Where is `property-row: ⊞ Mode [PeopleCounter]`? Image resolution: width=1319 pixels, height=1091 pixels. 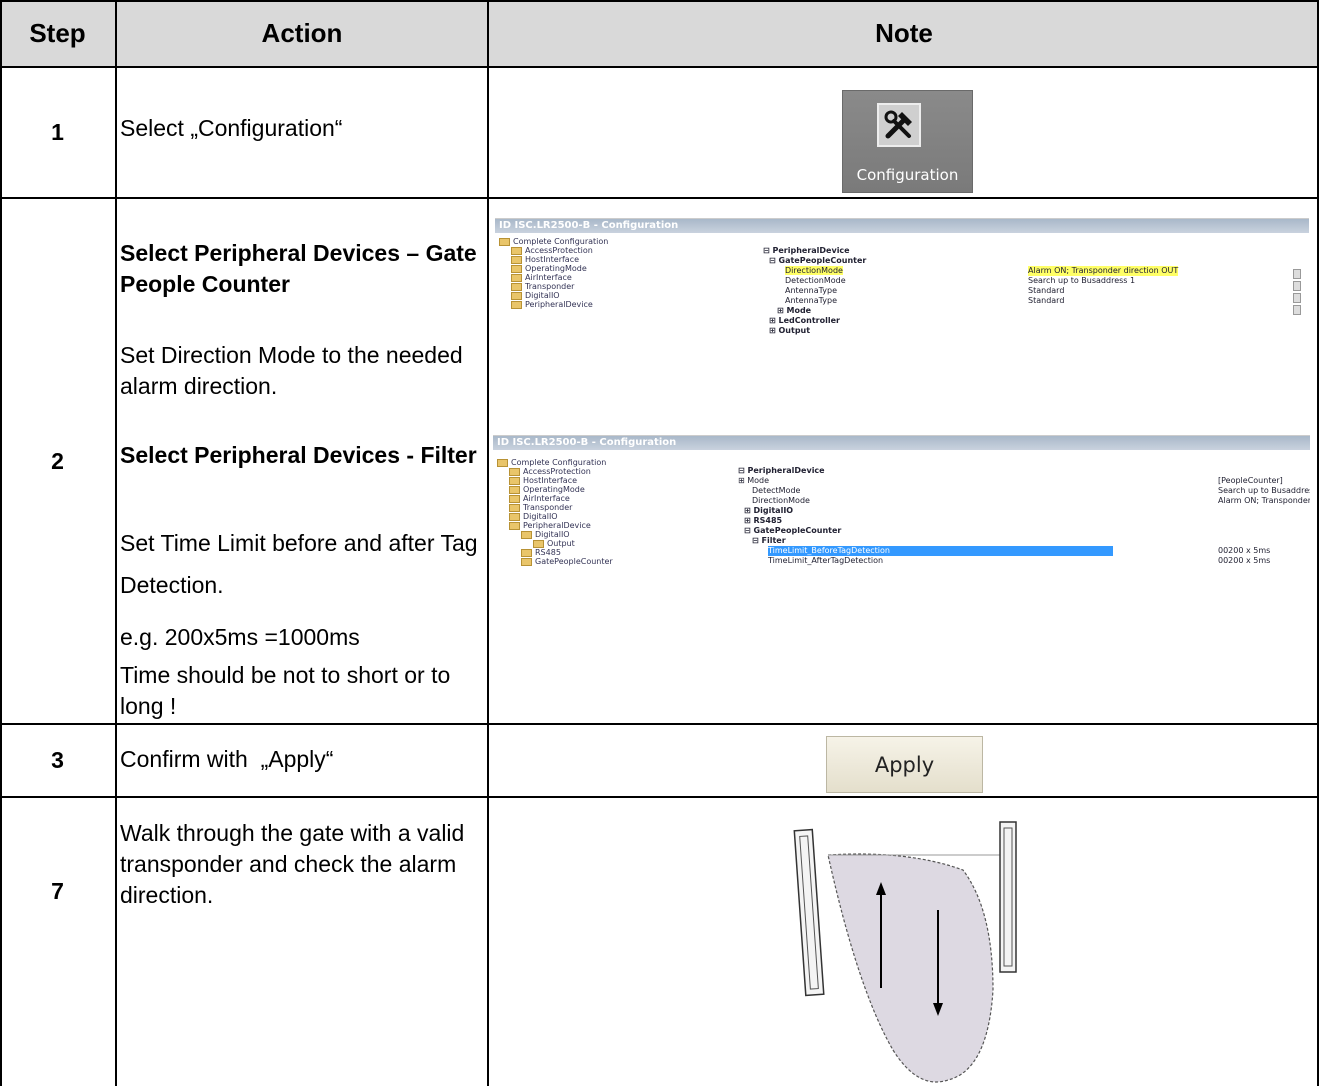
property-row: ⊞ Mode [PeopleCounter] is located at coordinates (1010, 480).